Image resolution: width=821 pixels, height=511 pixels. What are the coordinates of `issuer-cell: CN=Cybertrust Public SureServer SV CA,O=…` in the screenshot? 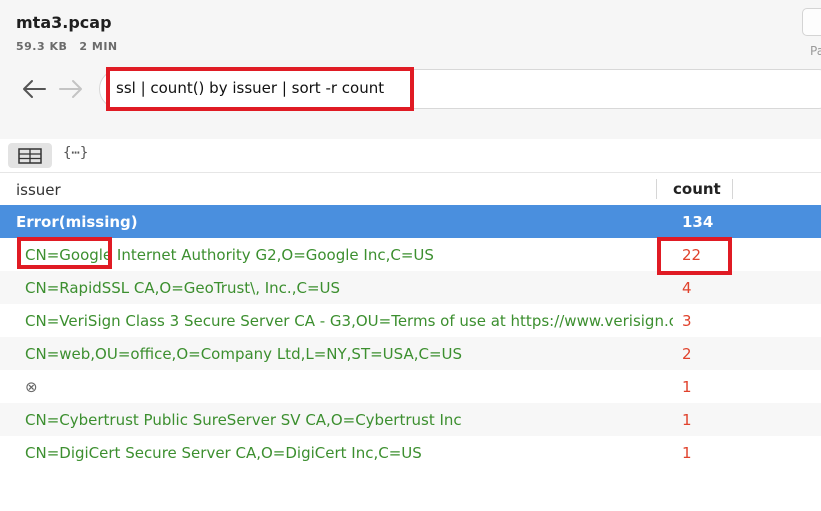 It's located at (243, 420).